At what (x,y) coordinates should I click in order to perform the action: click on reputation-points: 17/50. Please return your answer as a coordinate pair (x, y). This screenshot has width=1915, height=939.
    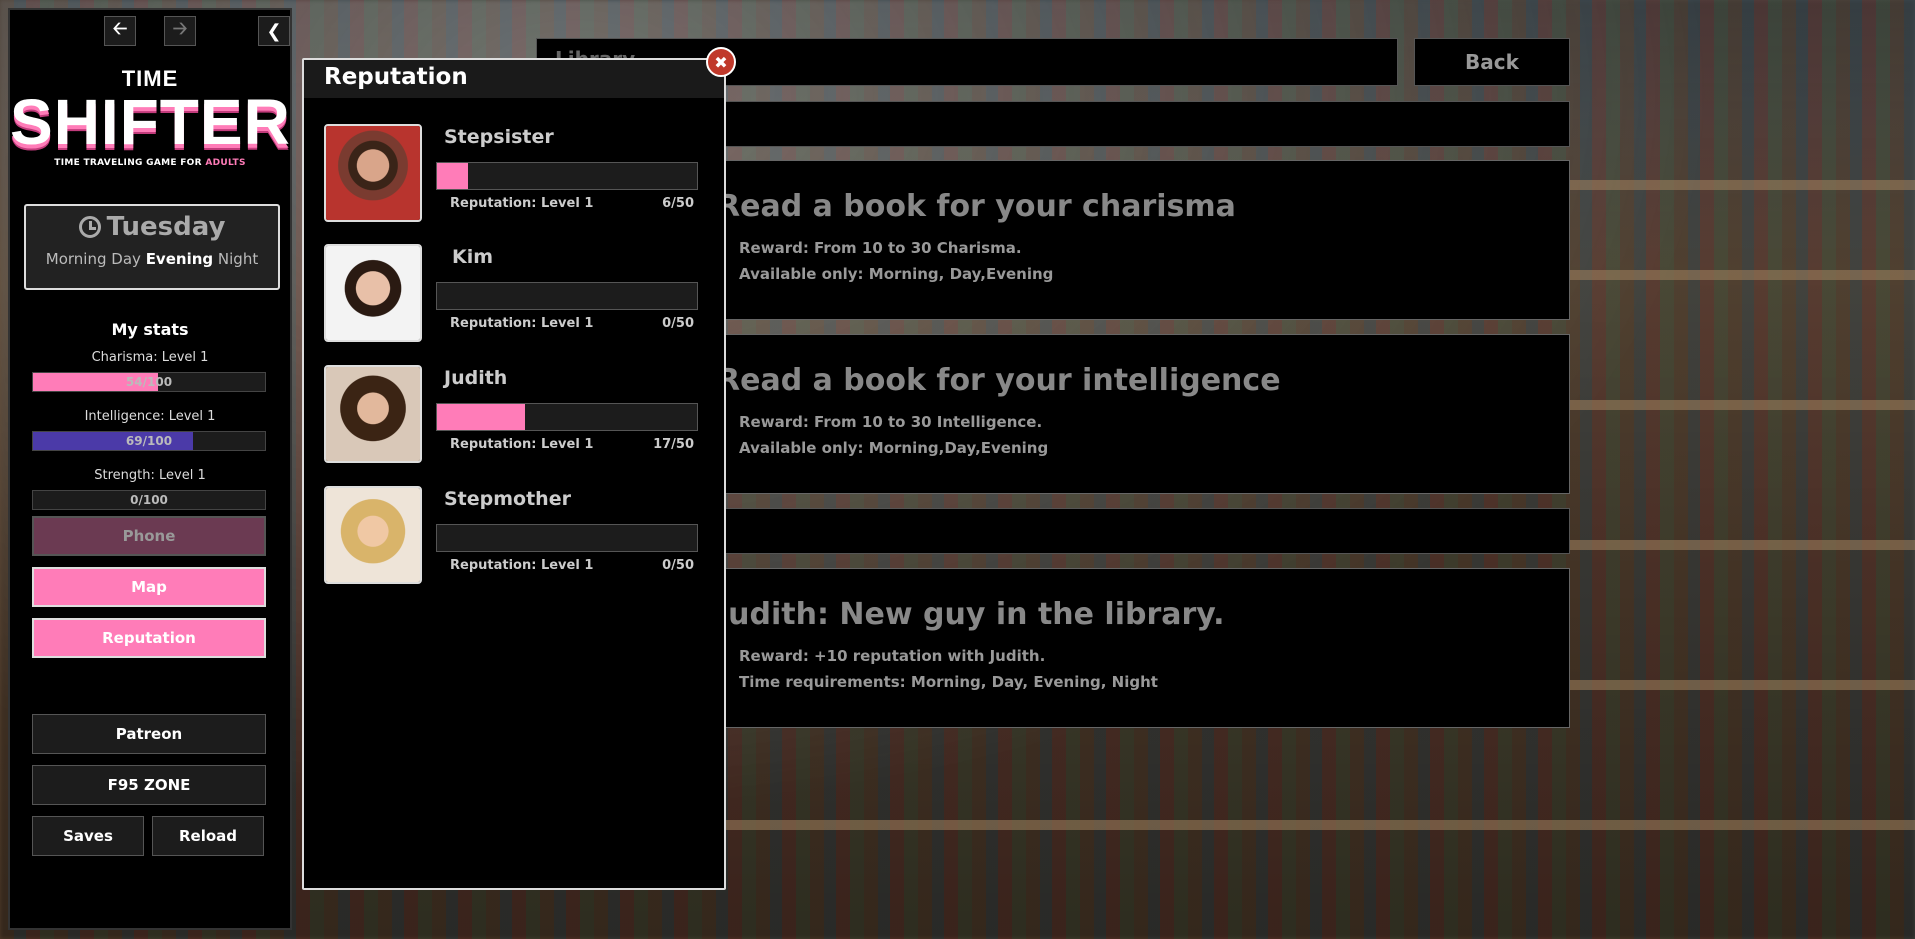
    Looking at the image, I should click on (673, 444).